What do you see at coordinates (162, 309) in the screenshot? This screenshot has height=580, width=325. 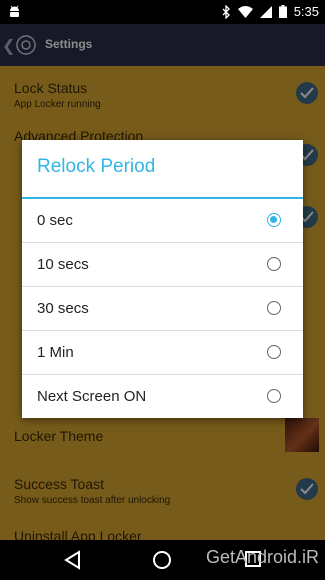 I see `option-30-secs: 30 secs` at bounding box center [162, 309].